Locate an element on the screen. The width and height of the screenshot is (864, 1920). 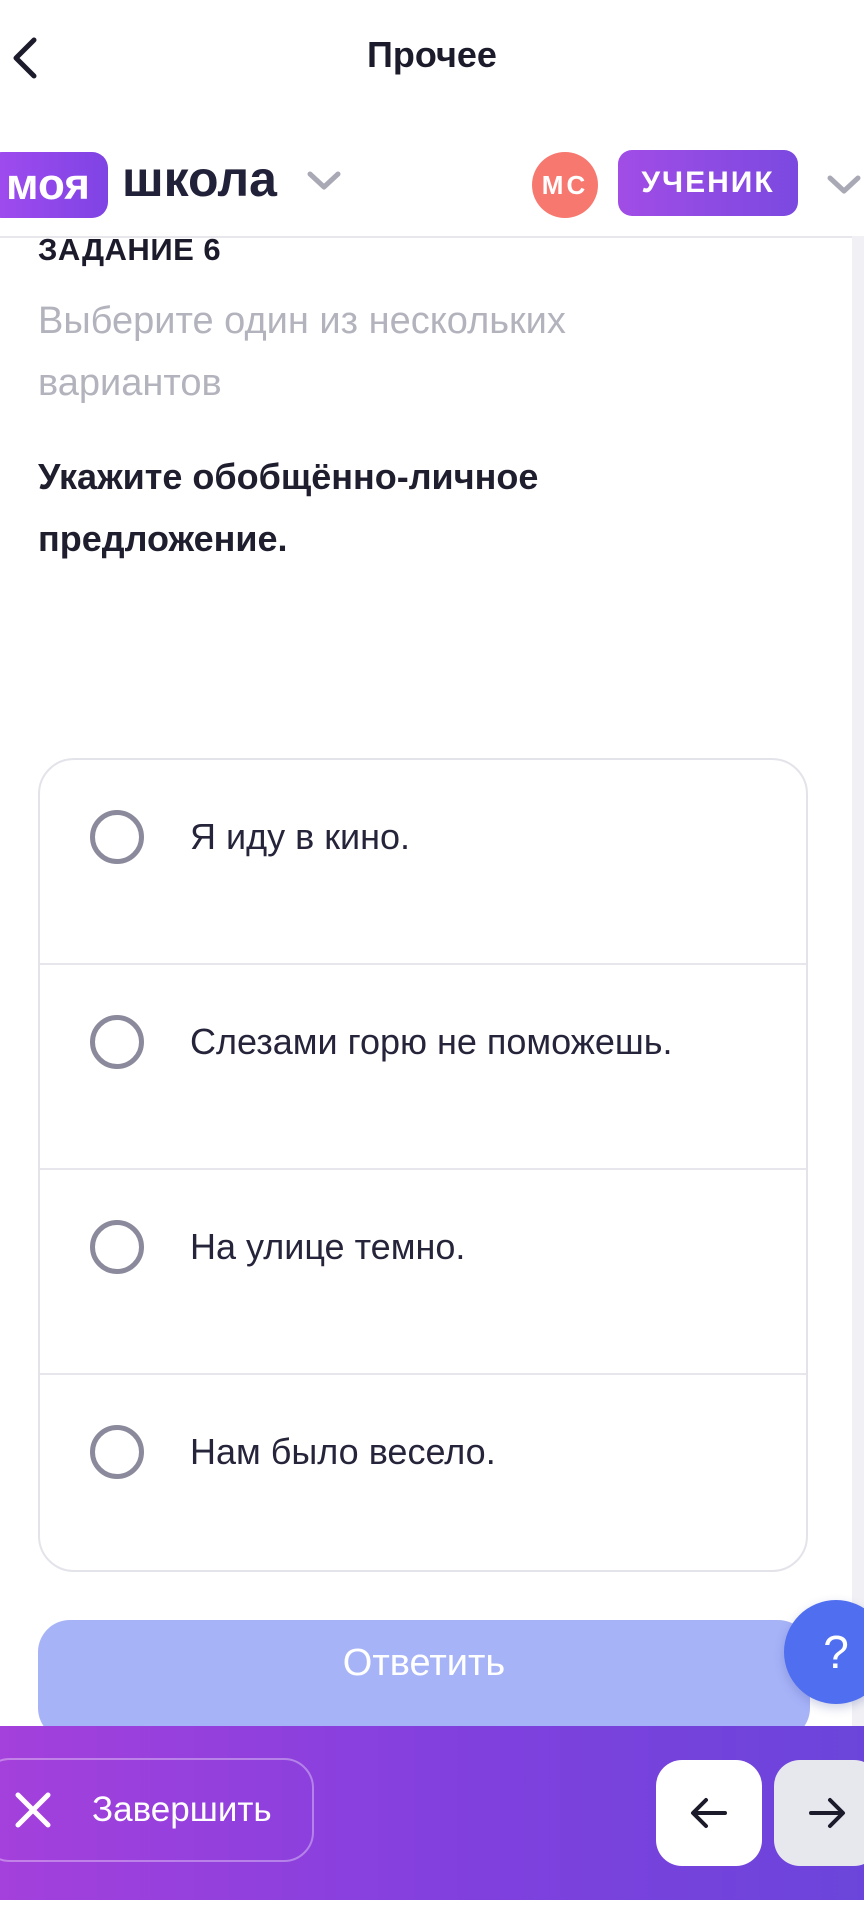
submit-button: Ответить is located at coordinates (424, 1680).